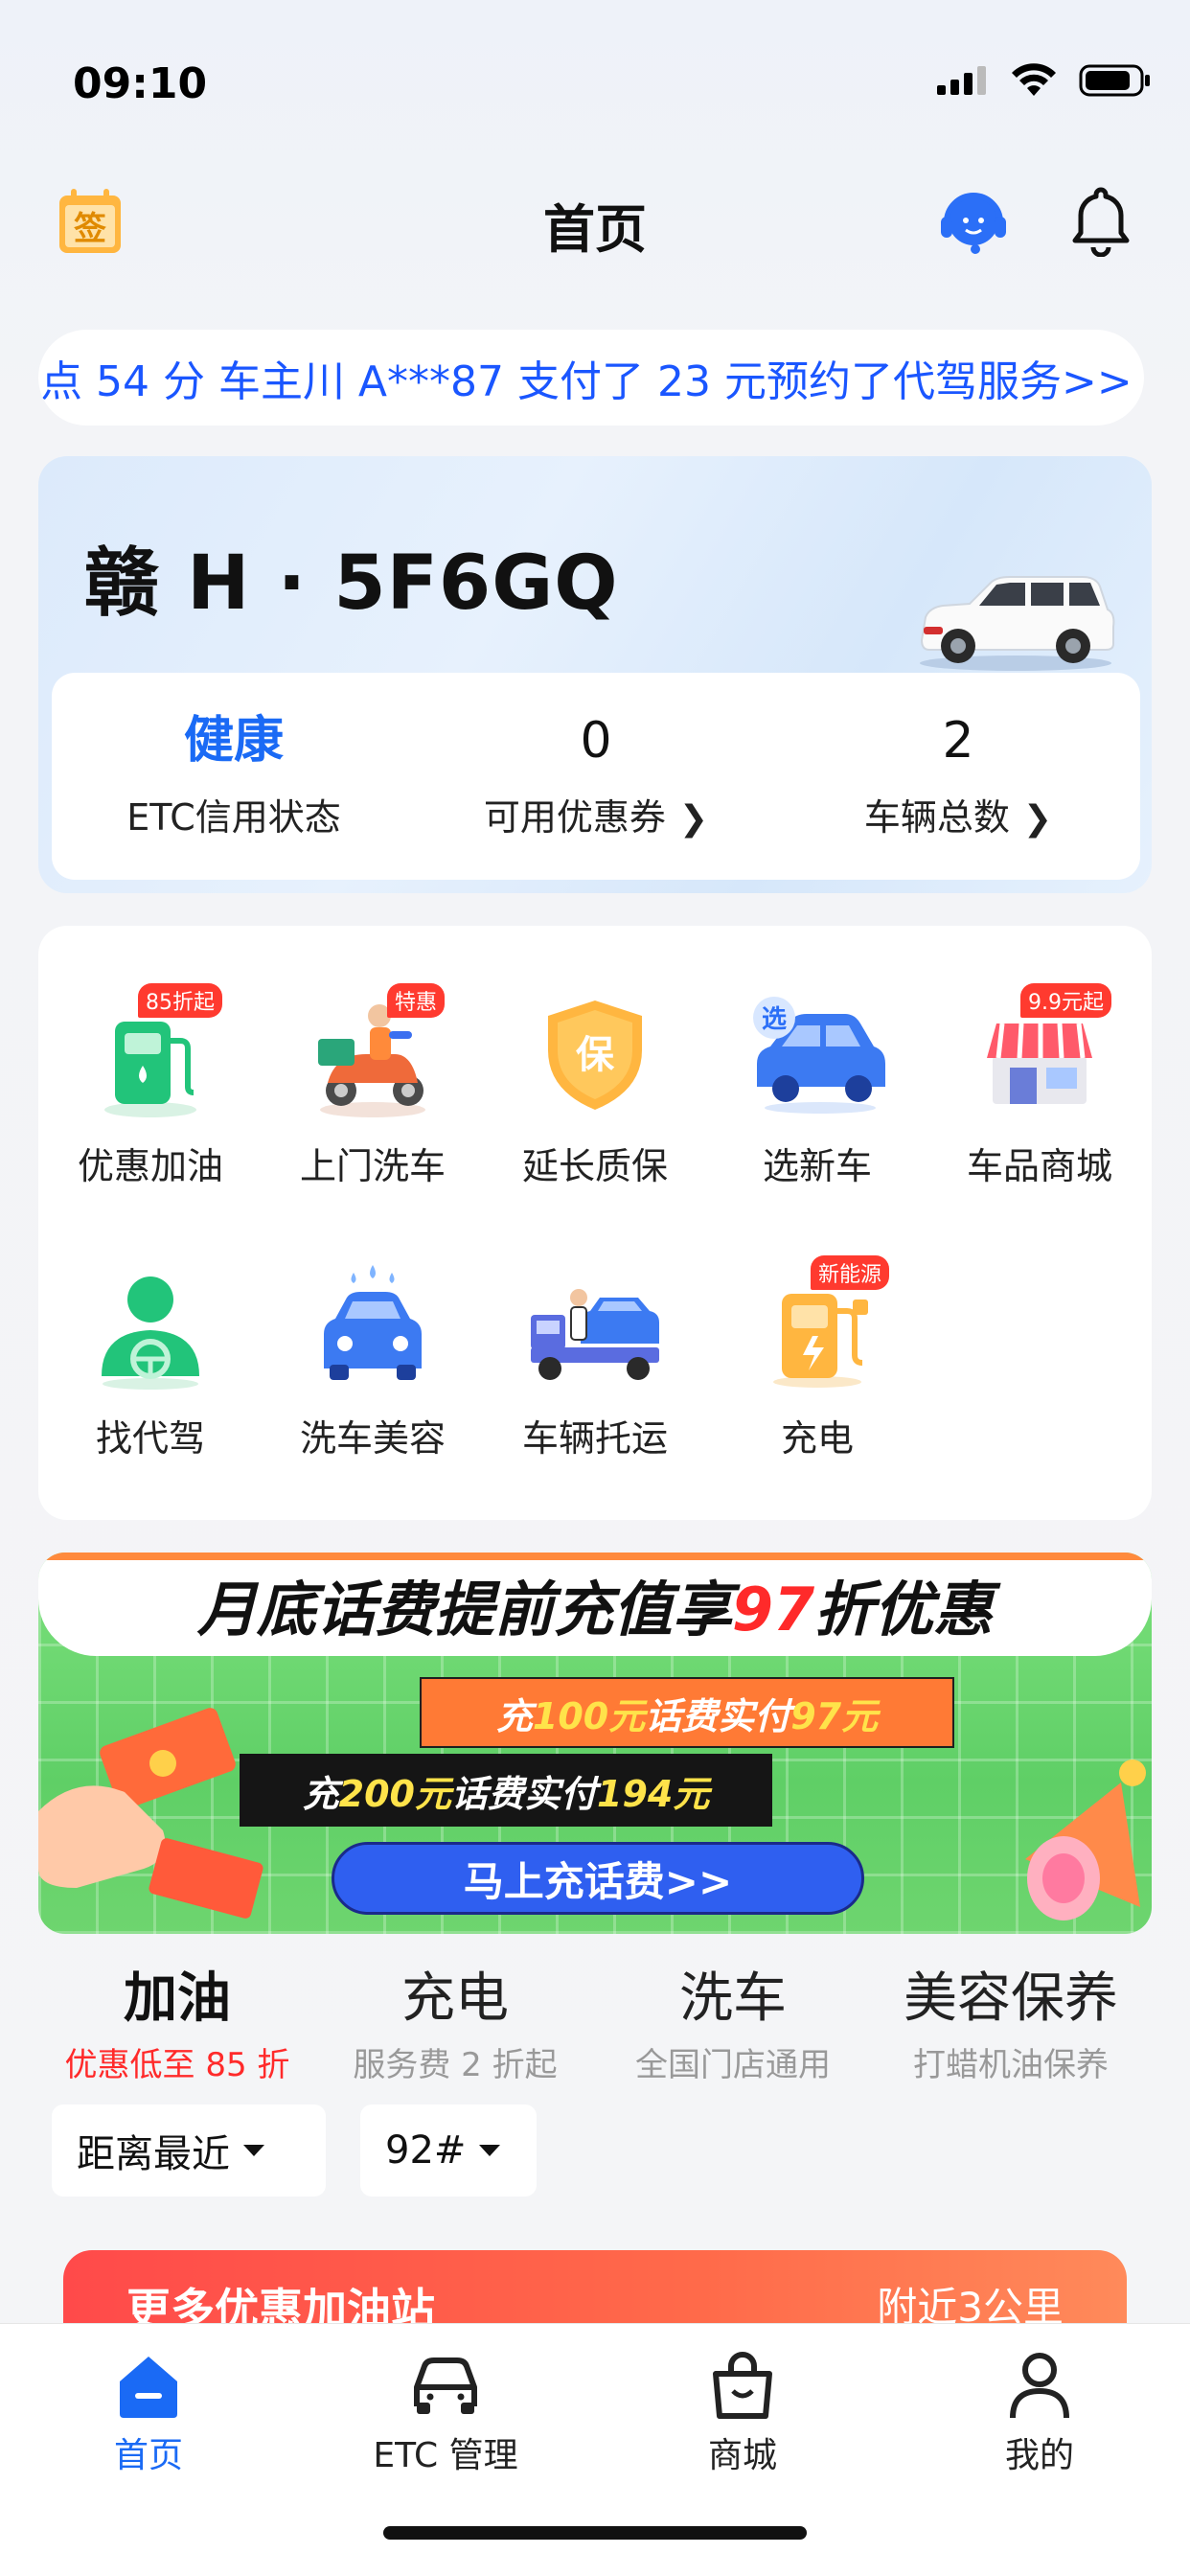  I want to click on car-icon, so click(445, 2386).